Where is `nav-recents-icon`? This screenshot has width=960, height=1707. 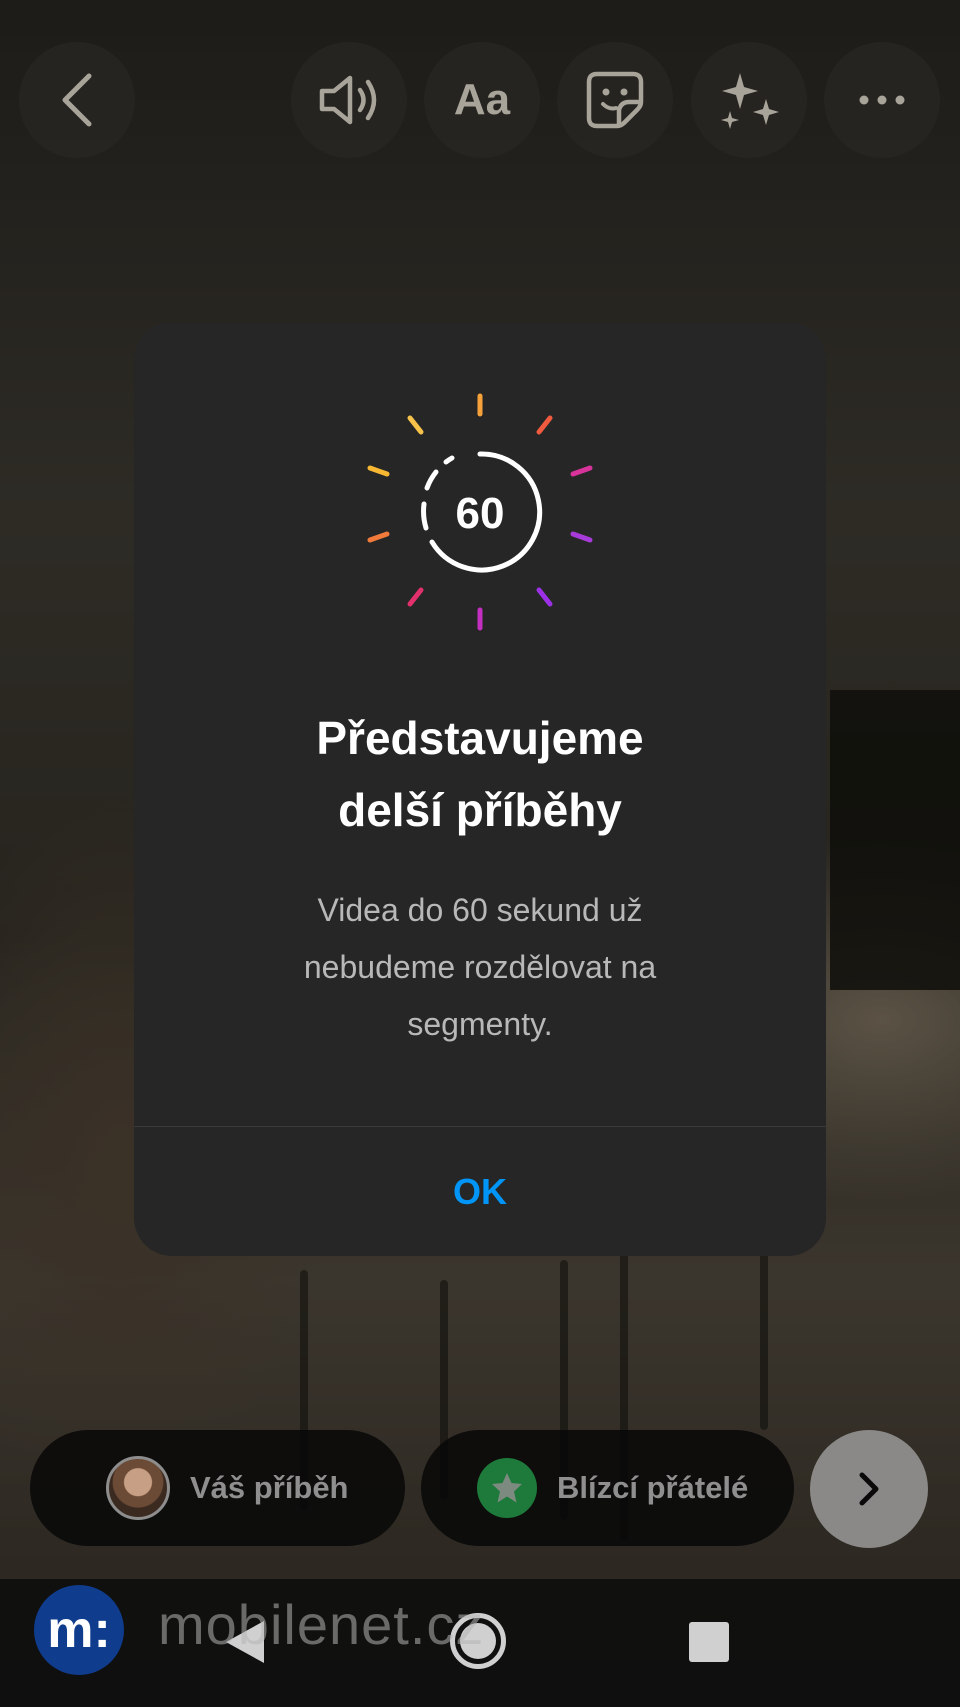 nav-recents-icon is located at coordinates (709, 1642).